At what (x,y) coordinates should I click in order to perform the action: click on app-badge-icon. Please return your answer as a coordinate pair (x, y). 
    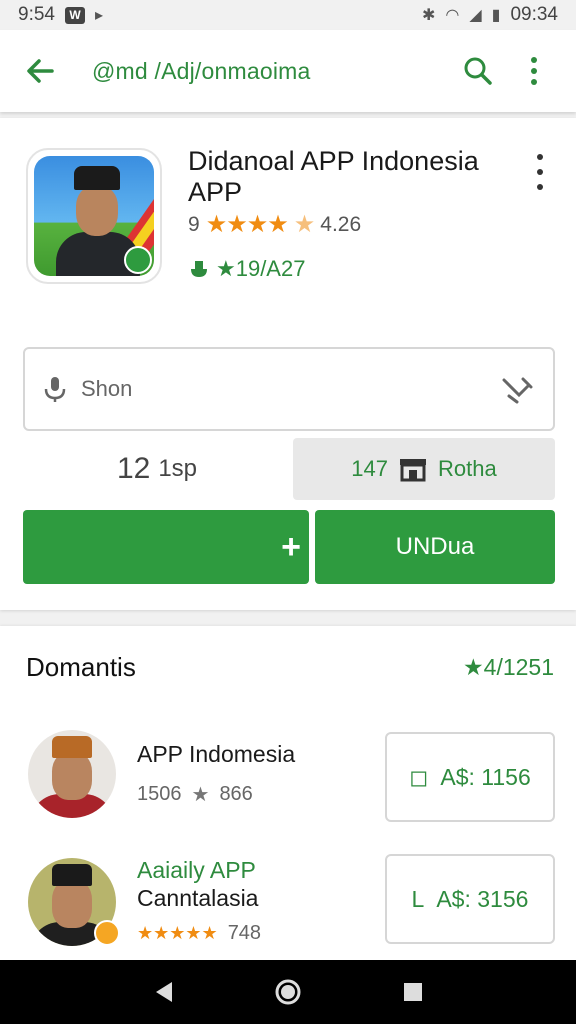
    Looking at the image, I should click on (138, 260).